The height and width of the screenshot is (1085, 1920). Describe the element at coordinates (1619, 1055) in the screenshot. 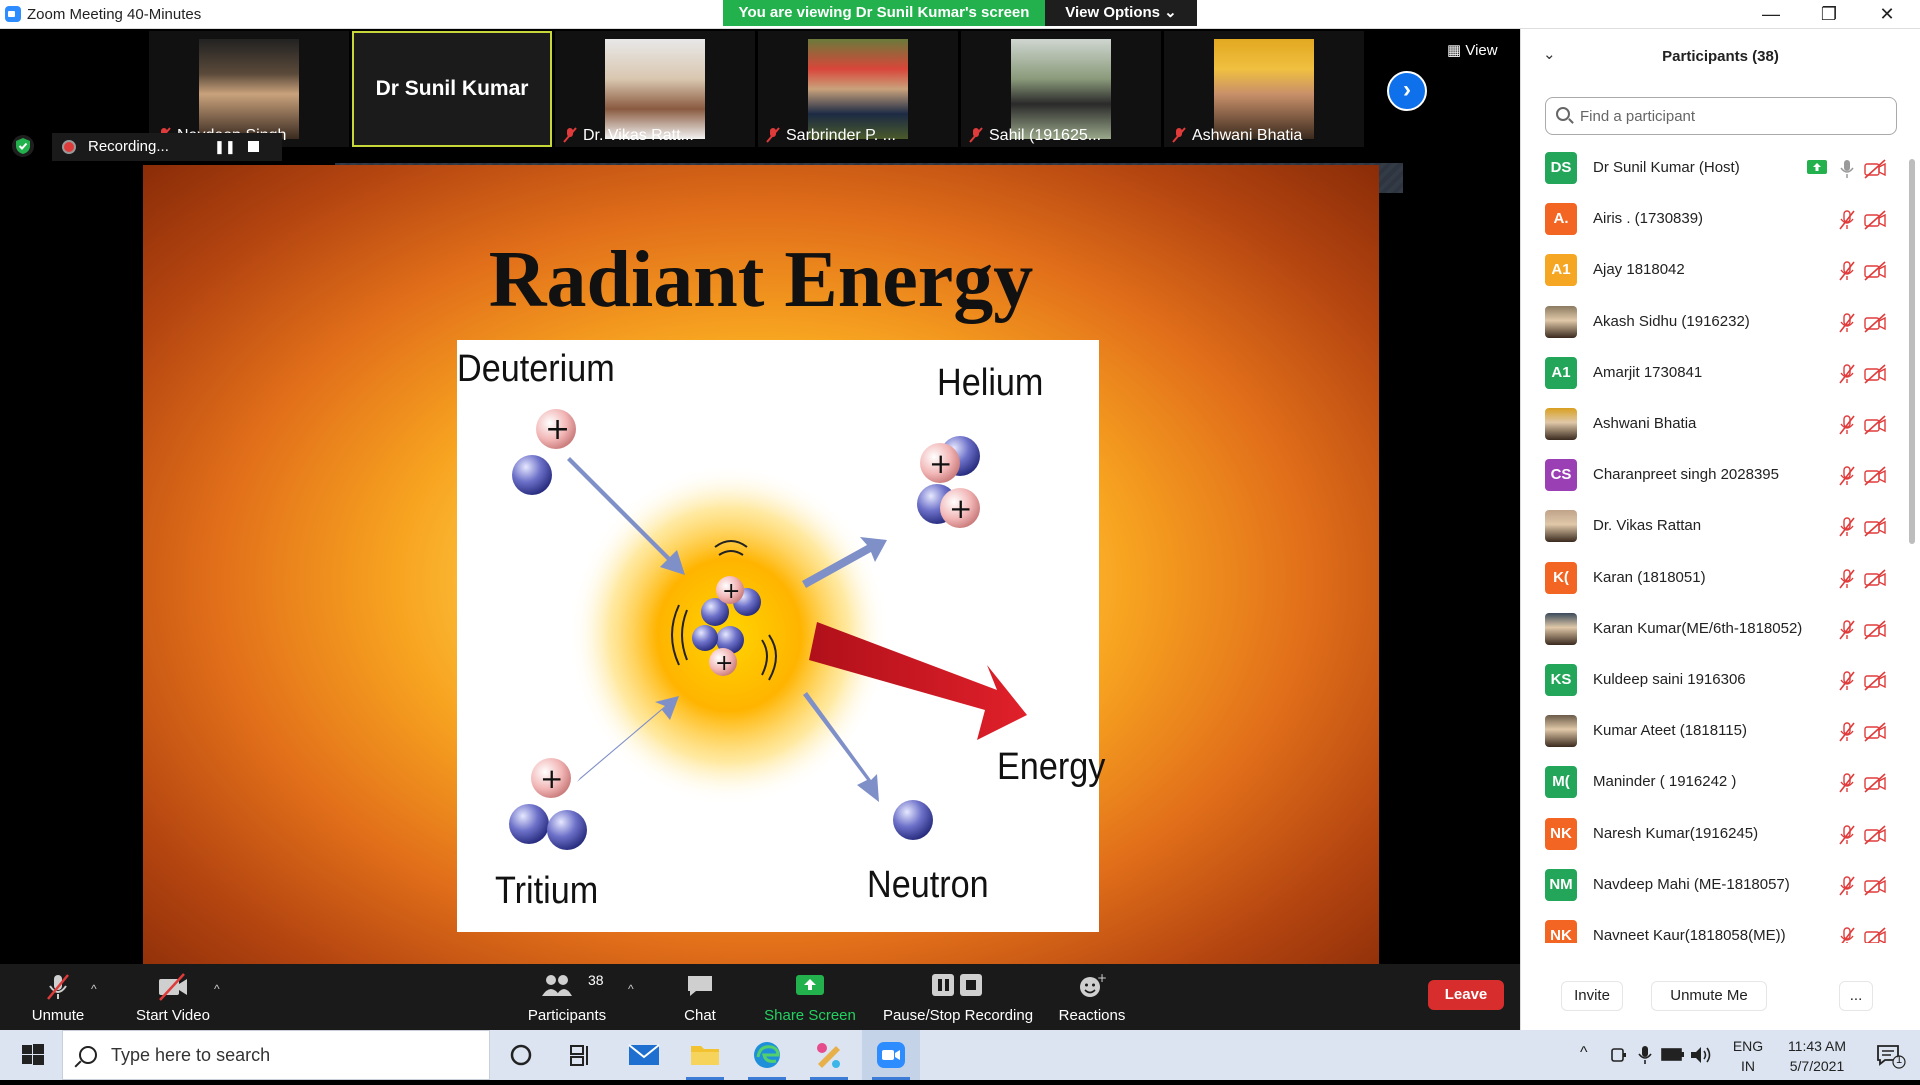

I see `device-icon` at that location.